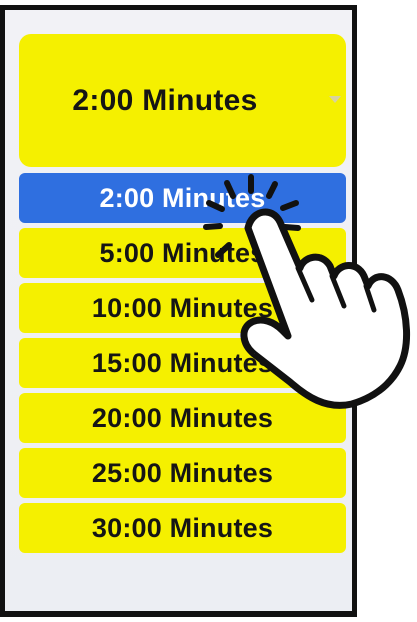  Describe the element at coordinates (182, 418) in the screenshot. I see `option-20-minutes: 20:00 Minutes` at that location.